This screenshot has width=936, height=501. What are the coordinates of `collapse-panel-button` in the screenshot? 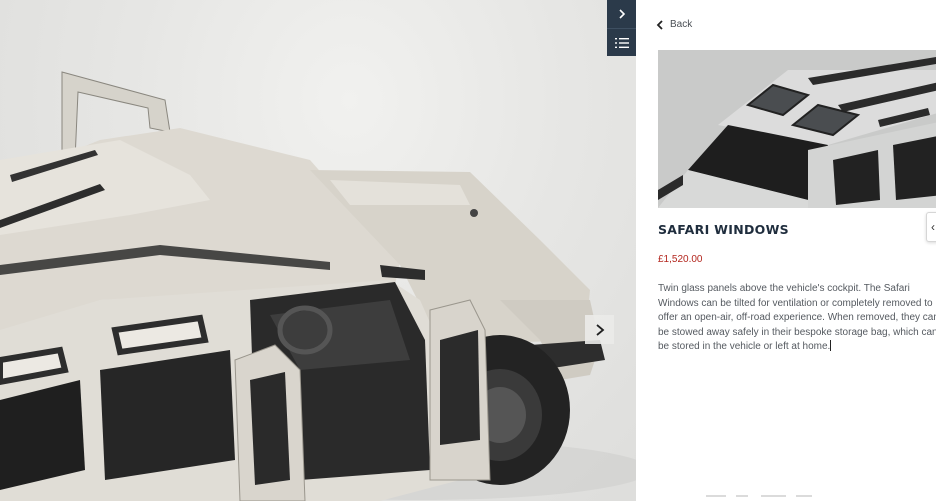 It's located at (621, 14).